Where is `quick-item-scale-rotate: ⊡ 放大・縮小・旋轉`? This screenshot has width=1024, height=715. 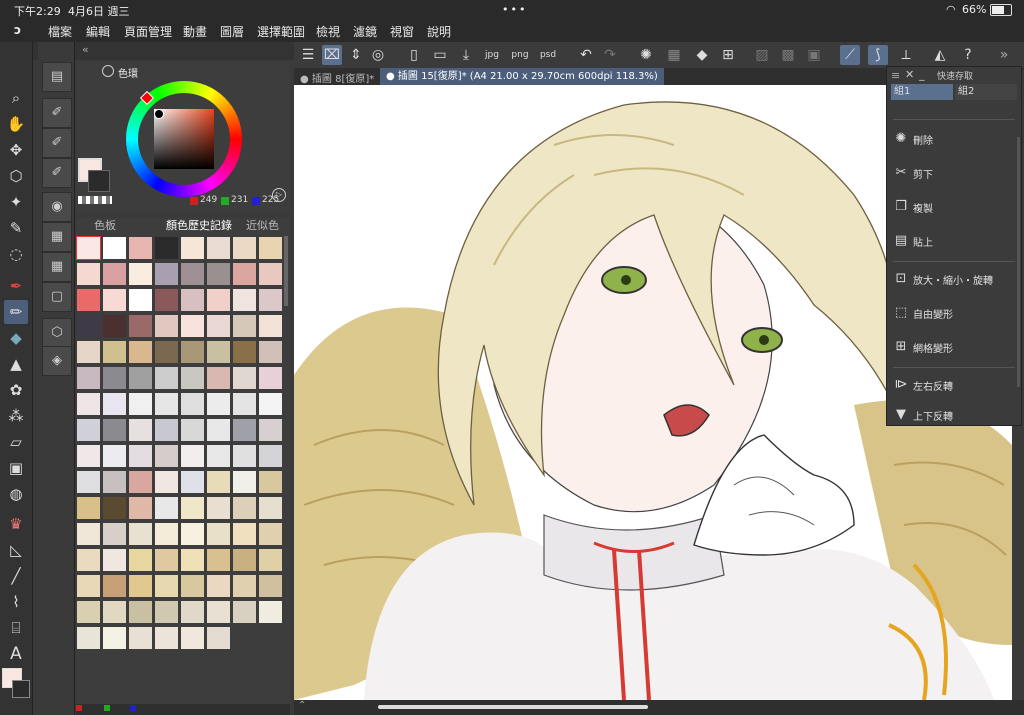
quick-item-scale-rotate: ⊡ 放大・縮小・旋轉 is located at coordinates (954, 280).